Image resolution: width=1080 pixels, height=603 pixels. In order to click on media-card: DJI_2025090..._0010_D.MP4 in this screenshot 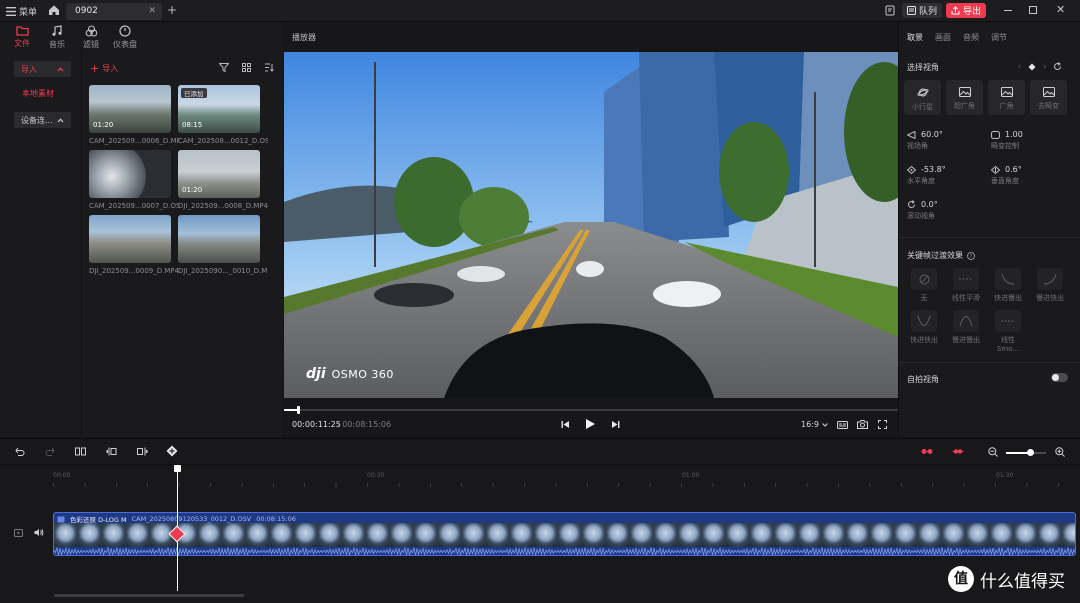, I will do `click(223, 245)`.